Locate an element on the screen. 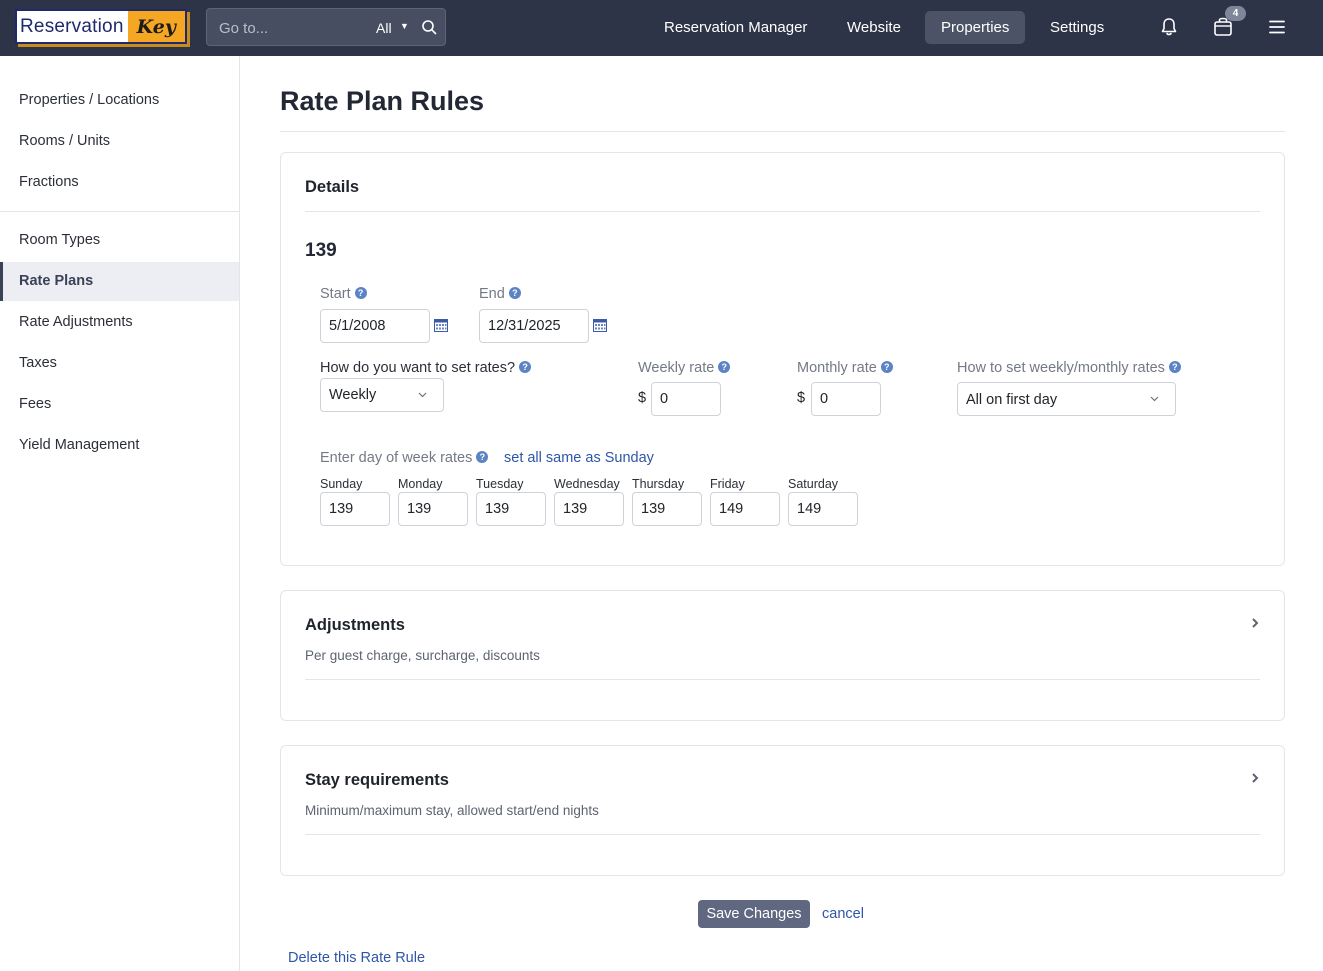 Image resolution: width=1323 pixels, height=971 pixels. nav-properties: Properties is located at coordinates (975, 27).